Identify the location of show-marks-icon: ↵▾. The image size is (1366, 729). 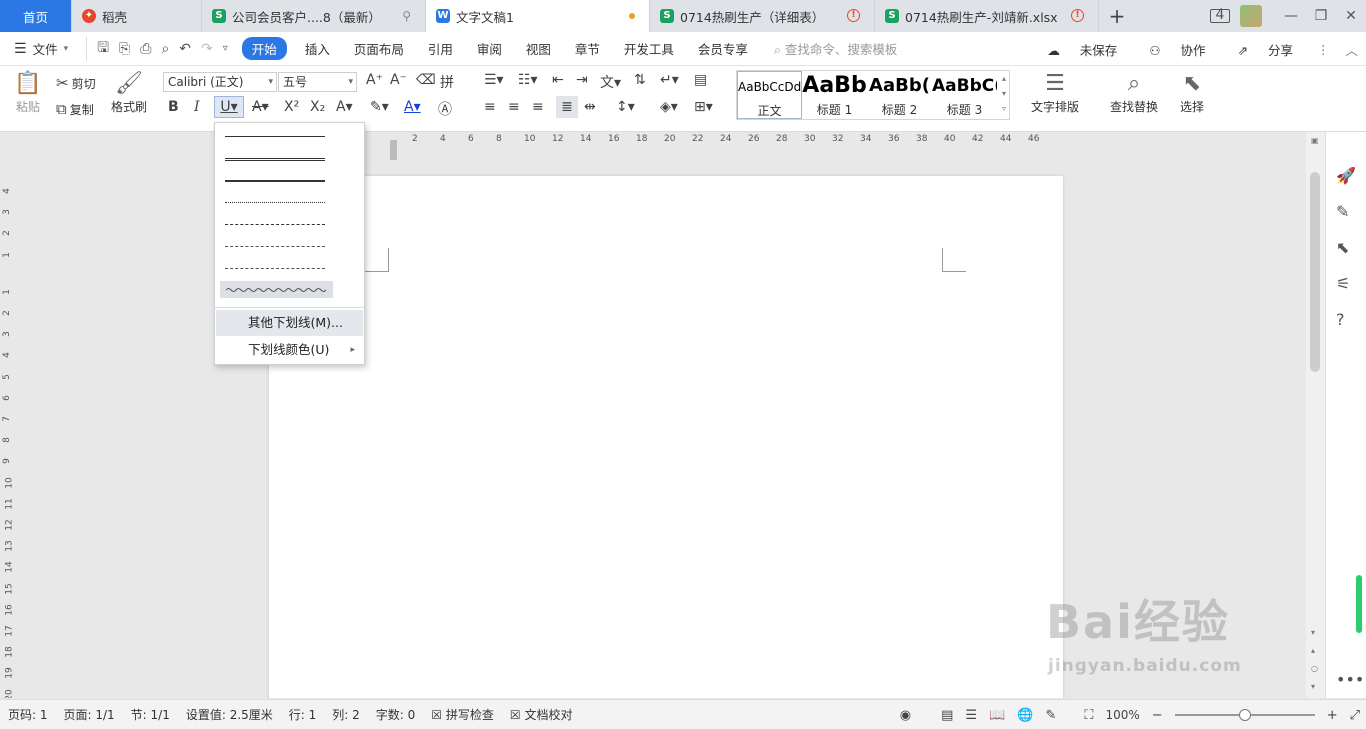
(669, 80).